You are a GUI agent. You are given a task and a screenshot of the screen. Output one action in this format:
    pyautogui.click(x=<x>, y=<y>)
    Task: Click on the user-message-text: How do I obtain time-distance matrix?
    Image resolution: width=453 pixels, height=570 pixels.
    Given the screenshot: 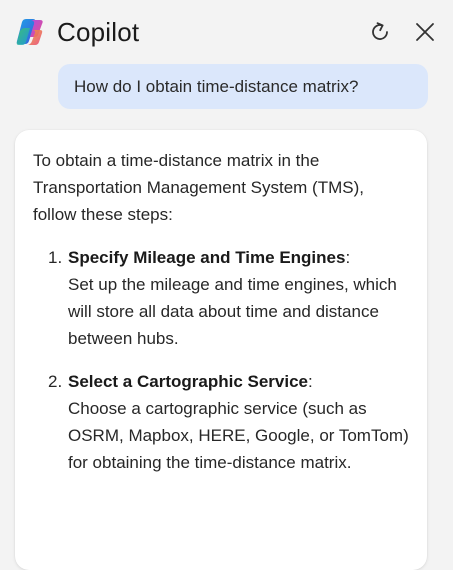 What is the action you would take?
    pyautogui.click(x=216, y=86)
    